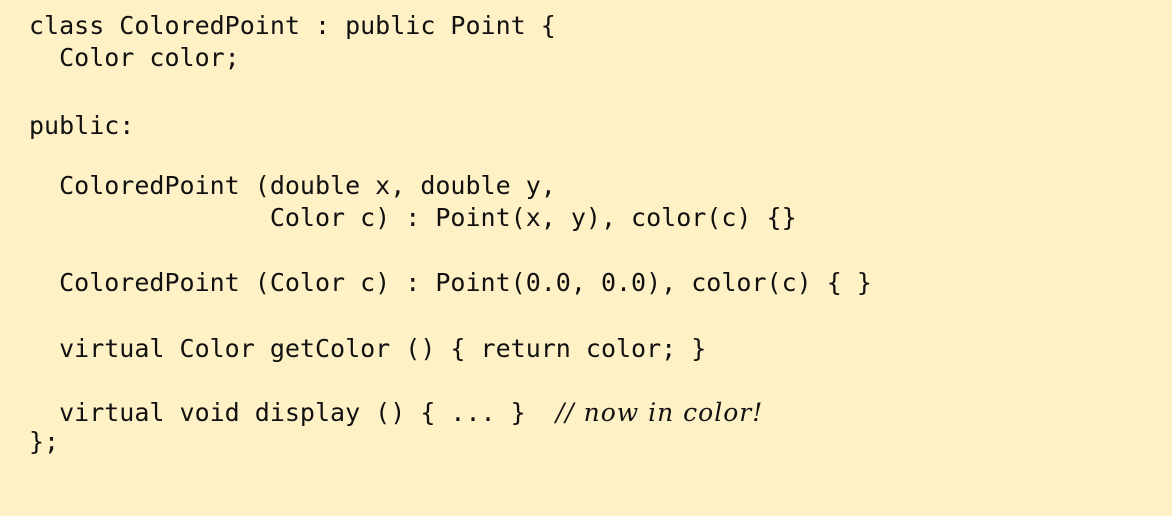 Image resolution: width=1172 pixels, height=516 pixels. I want to click on code-line-1: class ColoredPoint : public Point {, so click(292, 26).